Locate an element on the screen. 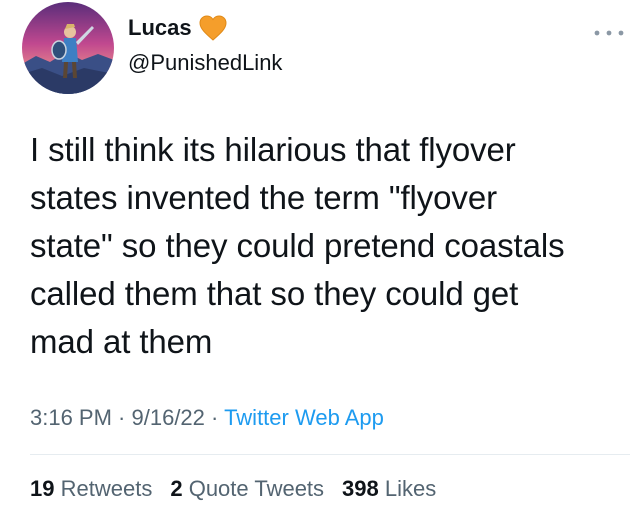  quote-tweets-label: Quote Tweets is located at coordinates (256, 488).